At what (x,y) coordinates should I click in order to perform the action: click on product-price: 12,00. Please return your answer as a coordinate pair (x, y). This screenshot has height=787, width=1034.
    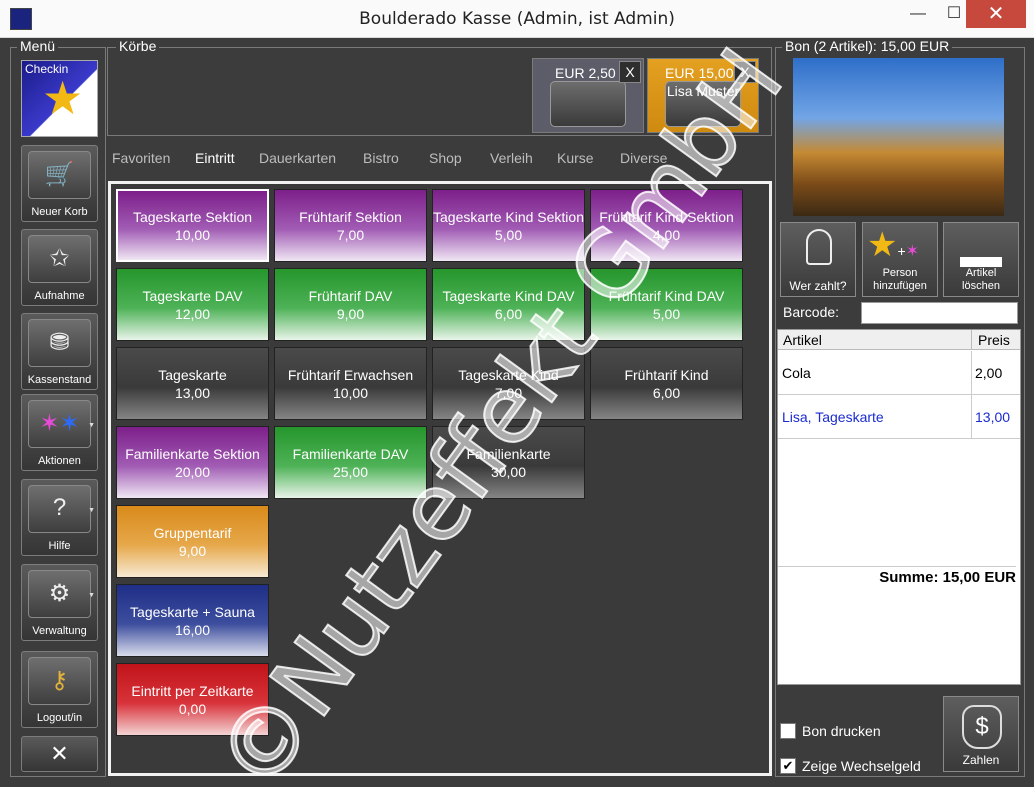
    Looking at the image, I should click on (192, 313).